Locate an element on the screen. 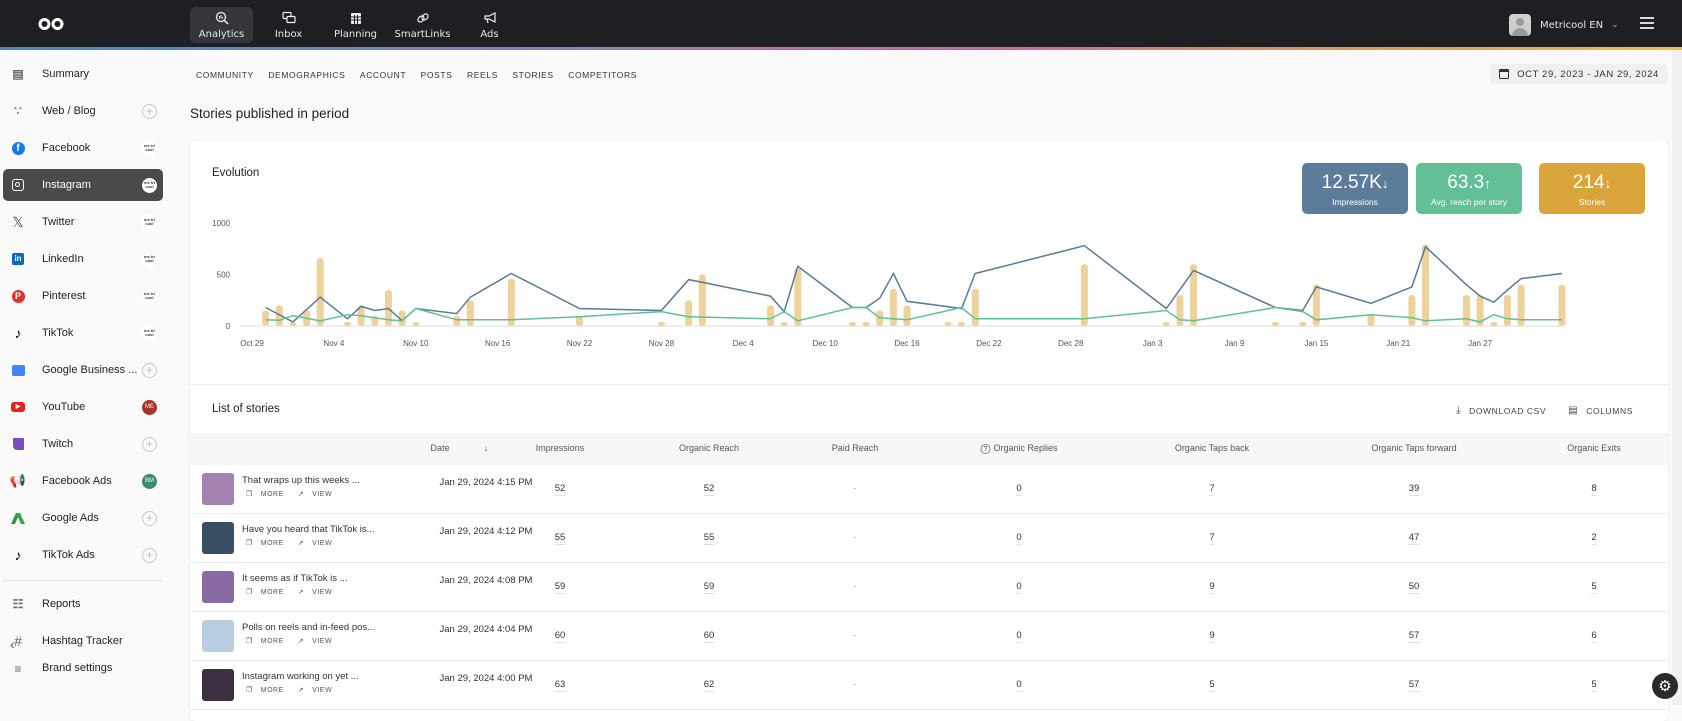 The height and width of the screenshot is (721, 1682). metricool-logo-icon is located at coordinates (51, 24).